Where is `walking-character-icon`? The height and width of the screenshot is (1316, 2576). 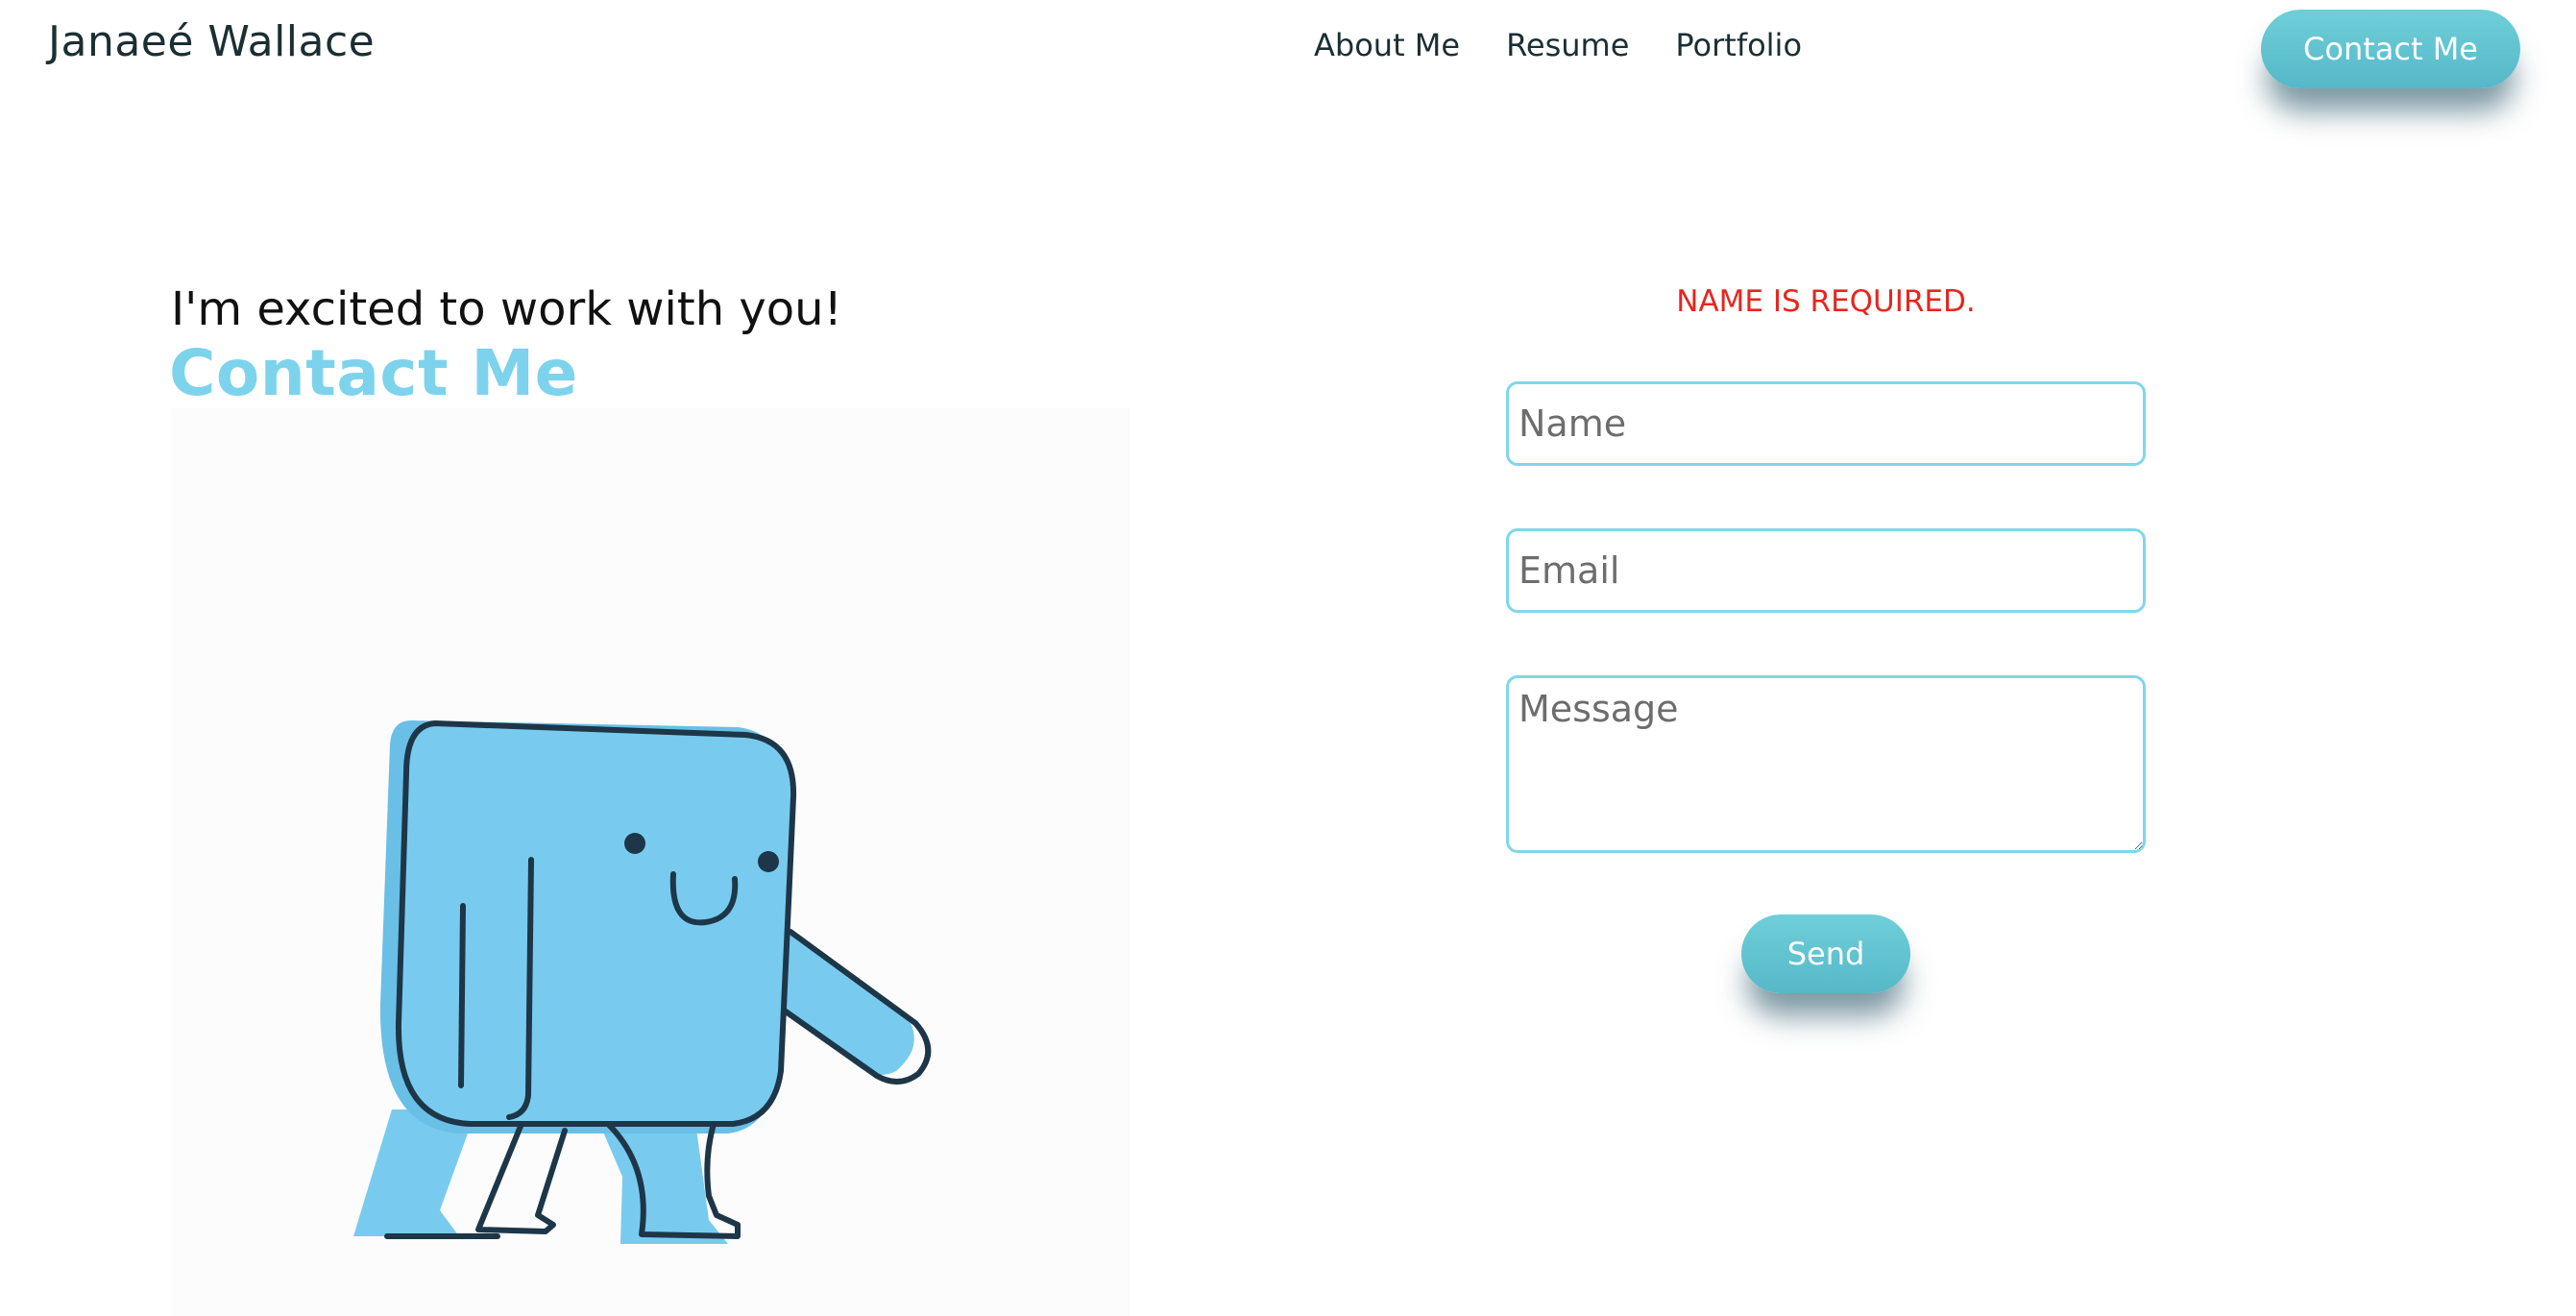
walking-character-icon is located at coordinates (642, 982).